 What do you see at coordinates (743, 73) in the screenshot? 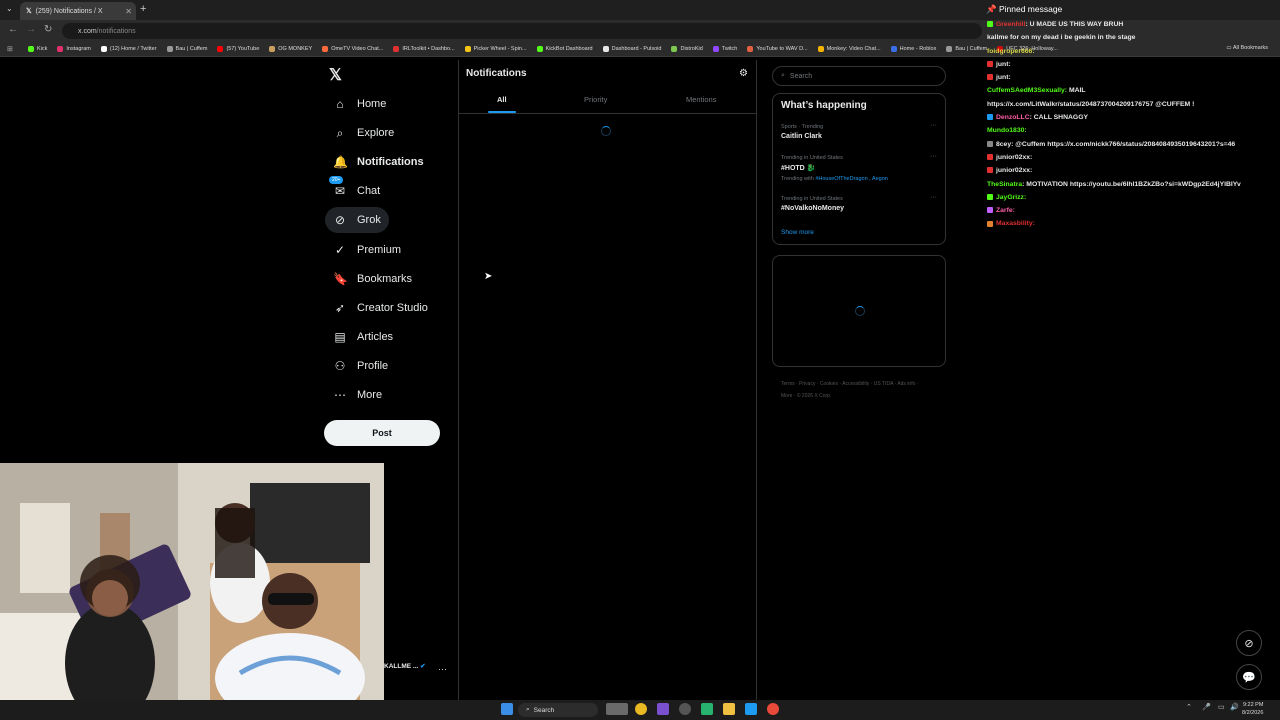
I see `gear-icon: ⚙` at bounding box center [743, 73].